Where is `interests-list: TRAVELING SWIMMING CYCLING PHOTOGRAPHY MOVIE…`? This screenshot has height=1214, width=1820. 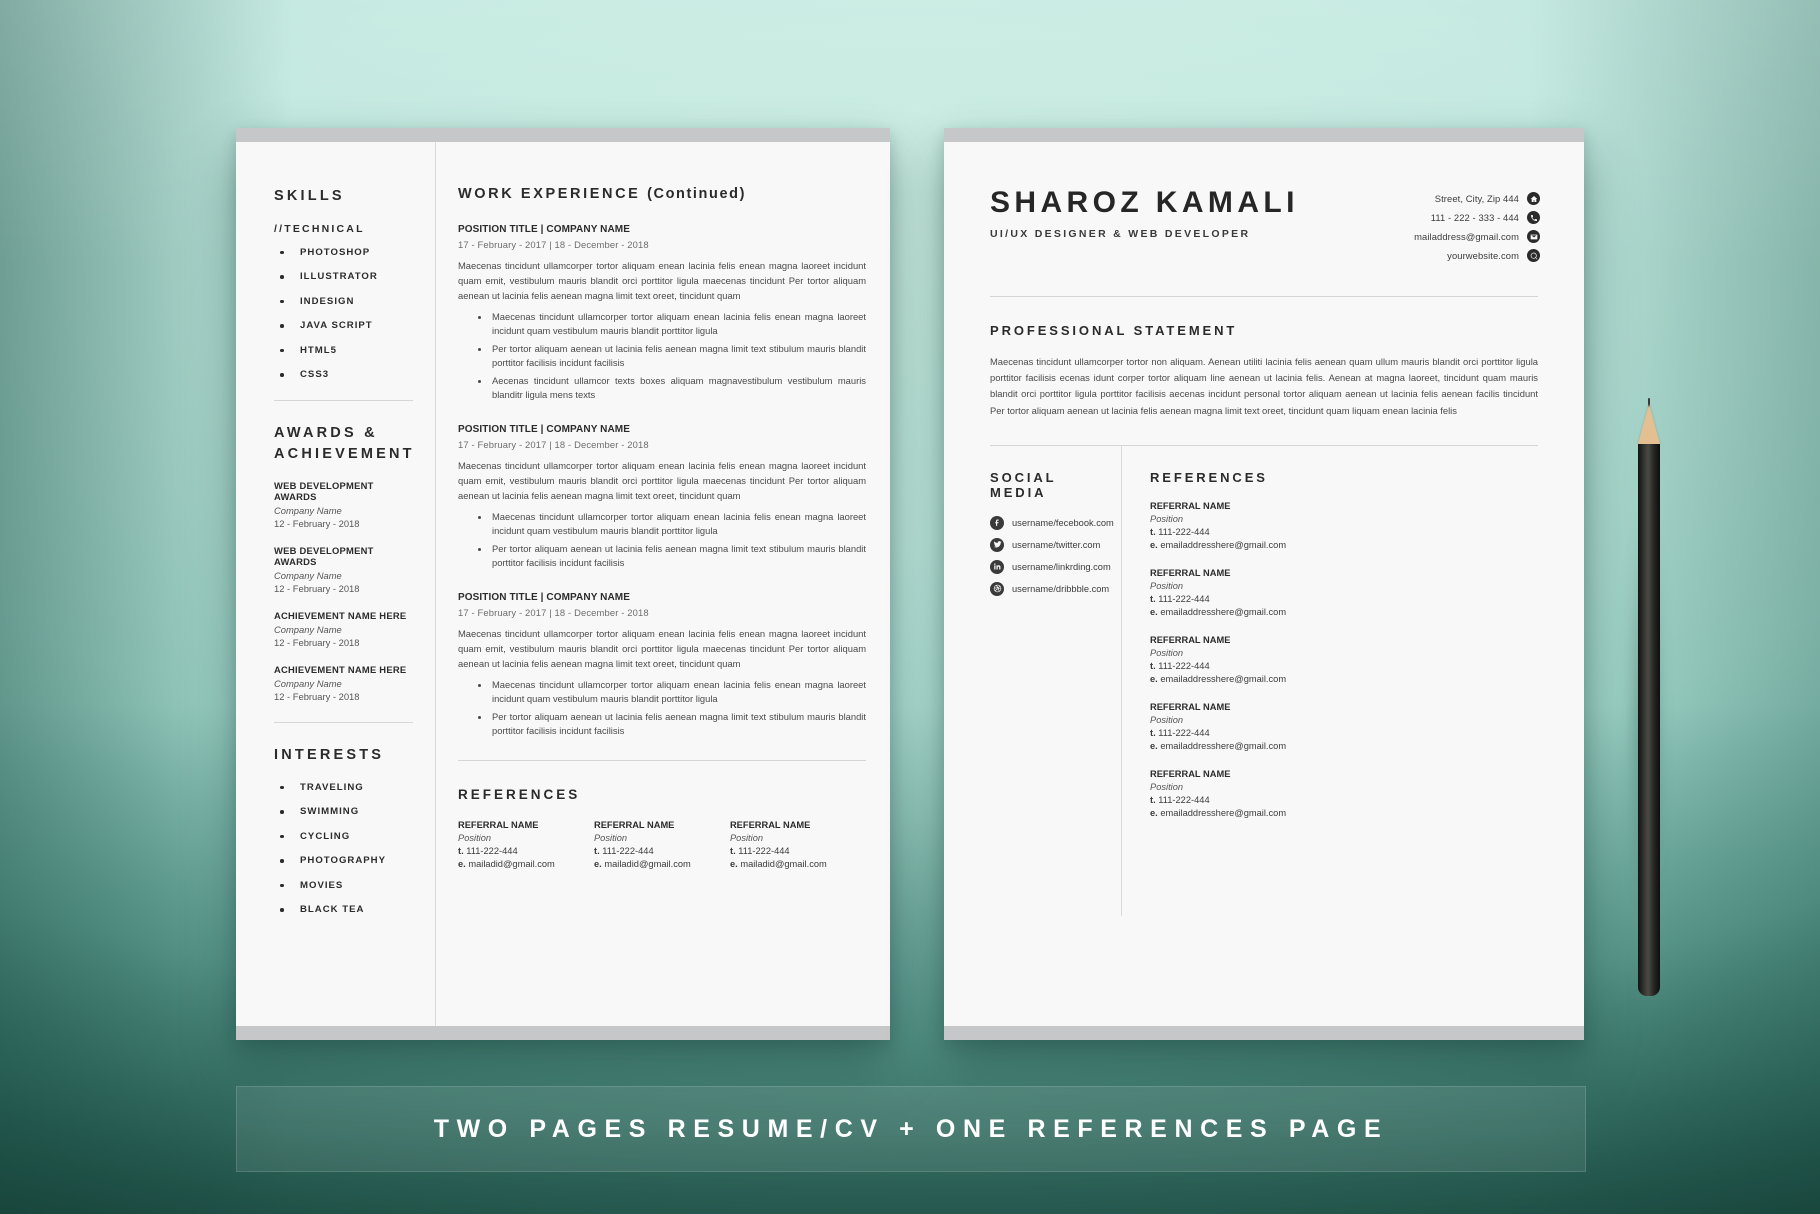
interests-list: TRAVELING SWIMMING CYCLING PHOTOGRAPHY MOVIE… is located at coordinates (343, 848).